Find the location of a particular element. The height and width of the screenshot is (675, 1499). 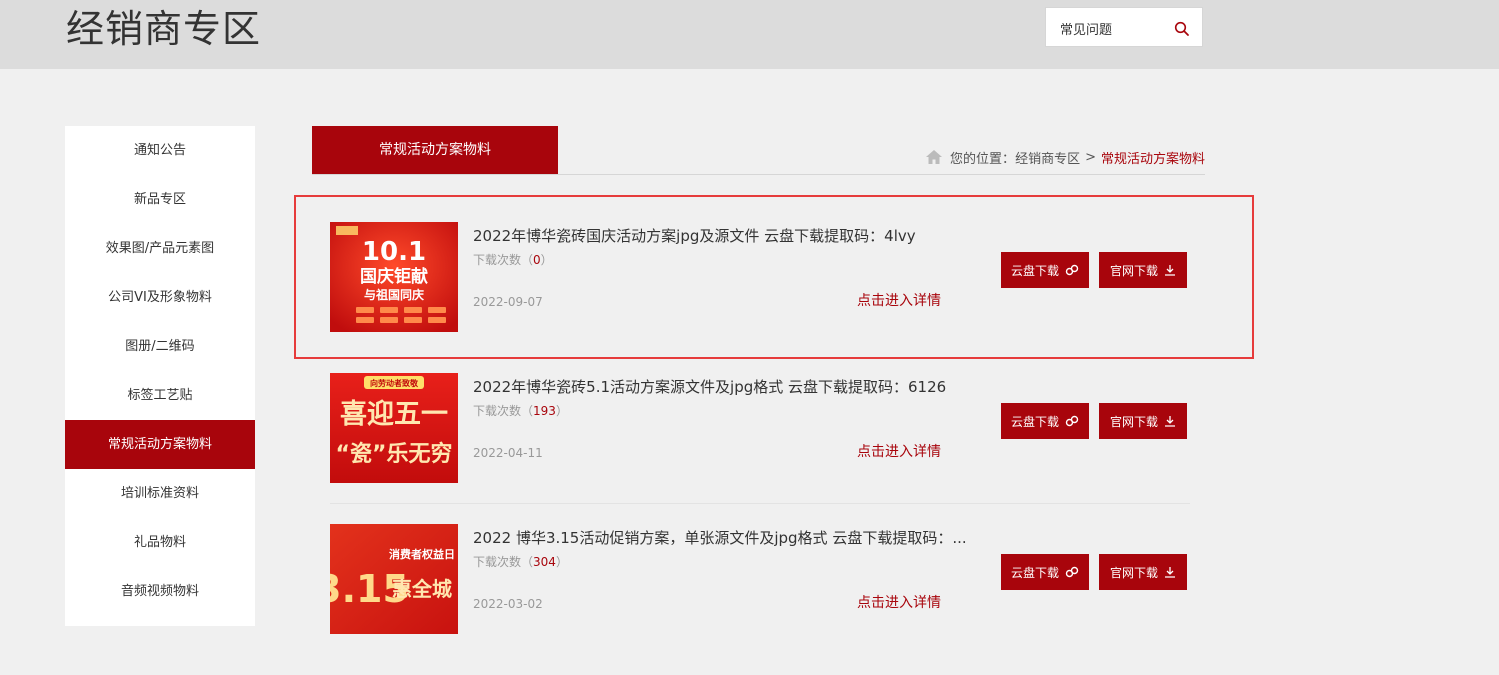

breadcrumb-prefix: 您的位置： is located at coordinates (983, 159).